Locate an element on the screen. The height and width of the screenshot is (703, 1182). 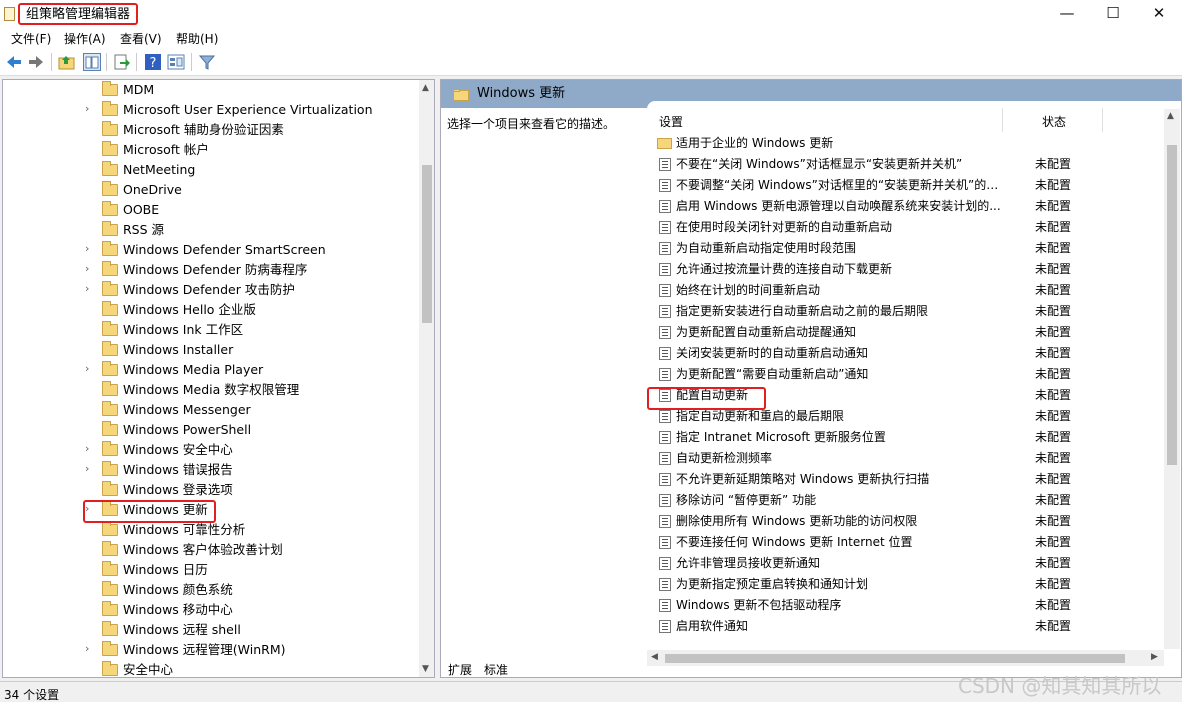
tree-item: Windows 远程 shell is located at coordinates (211, 630).